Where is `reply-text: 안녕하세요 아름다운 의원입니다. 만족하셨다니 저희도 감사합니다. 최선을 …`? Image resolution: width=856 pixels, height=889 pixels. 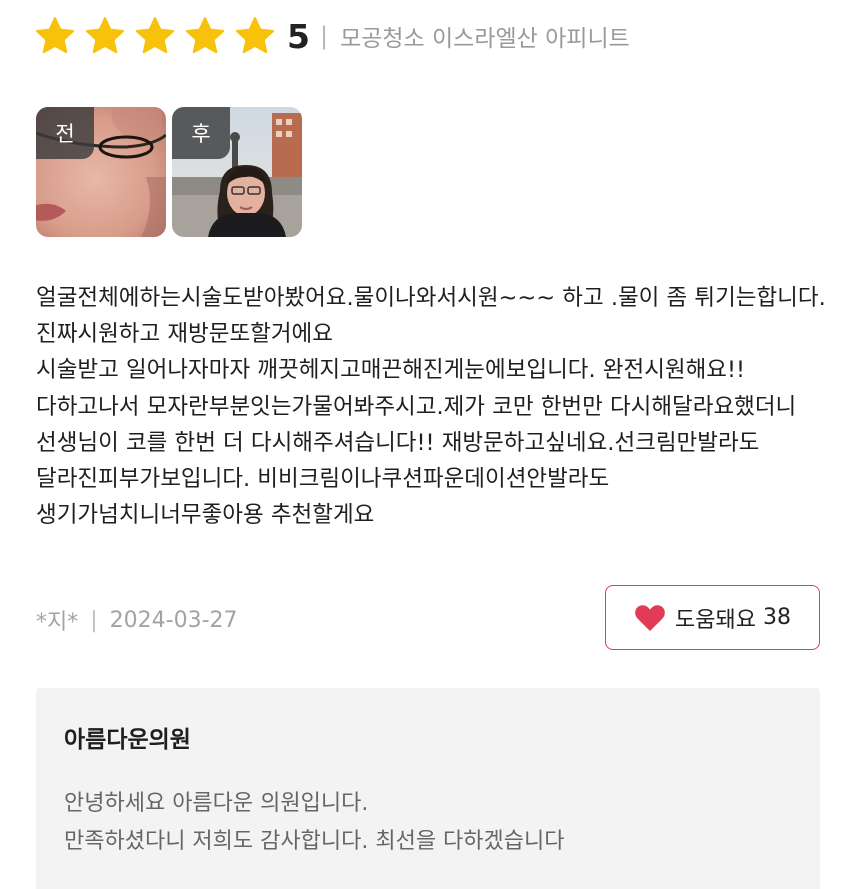
reply-text: 안녕하세요 아름다운 의원입니다. 만족하셨다니 저희도 감사합니다. 최선을 … is located at coordinates (314, 822).